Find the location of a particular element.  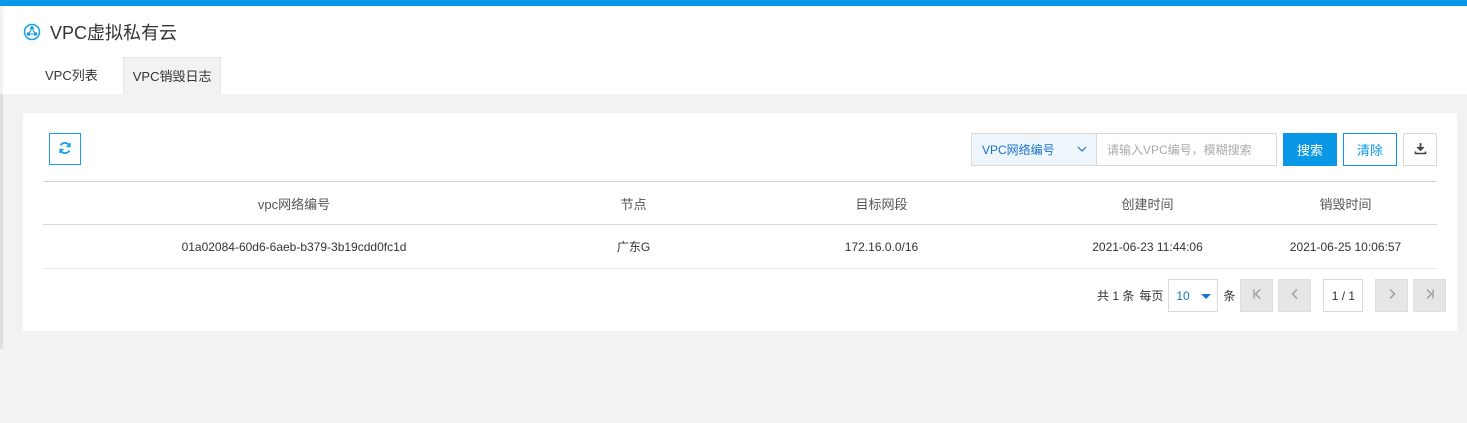

tab-bar: VPC列表 VPC销毁日志 is located at coordinates (126, 75).